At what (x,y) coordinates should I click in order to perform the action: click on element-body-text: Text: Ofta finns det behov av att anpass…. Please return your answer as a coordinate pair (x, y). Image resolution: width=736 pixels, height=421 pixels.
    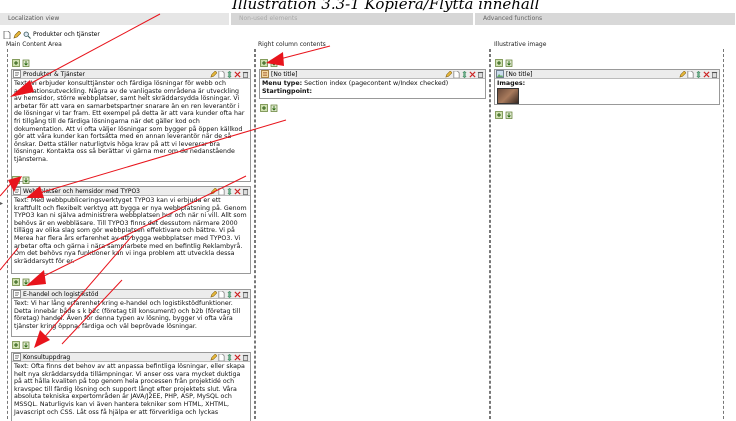
    Looking at the image, I should click on (129, 389).